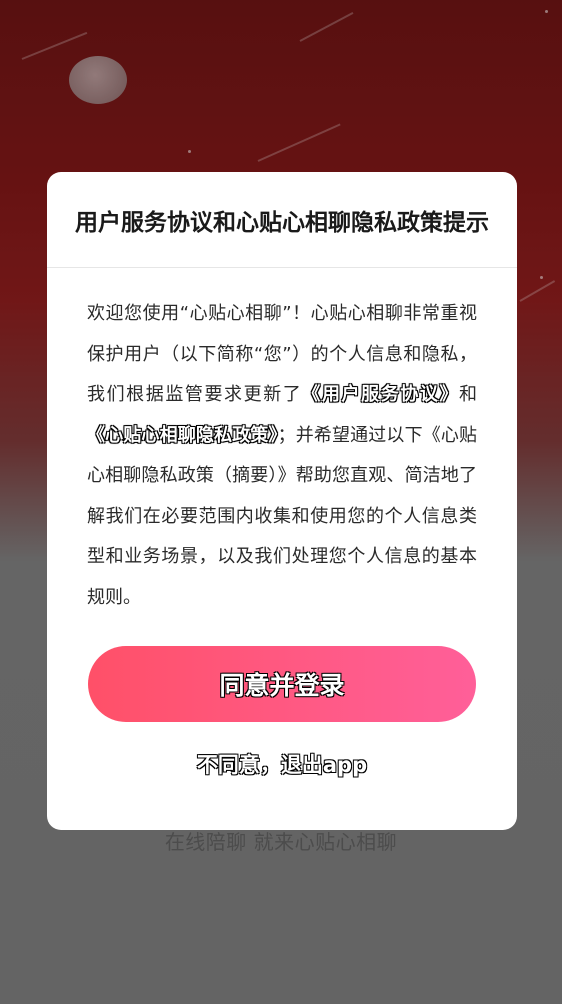 This screenshot has width=562, height=1004. What do you see at coordinates (182, 435) in the screenshot?
I see `privacy-policy-link: 《心贴心相聊隐私政策》` at bounding box center [182, 435].